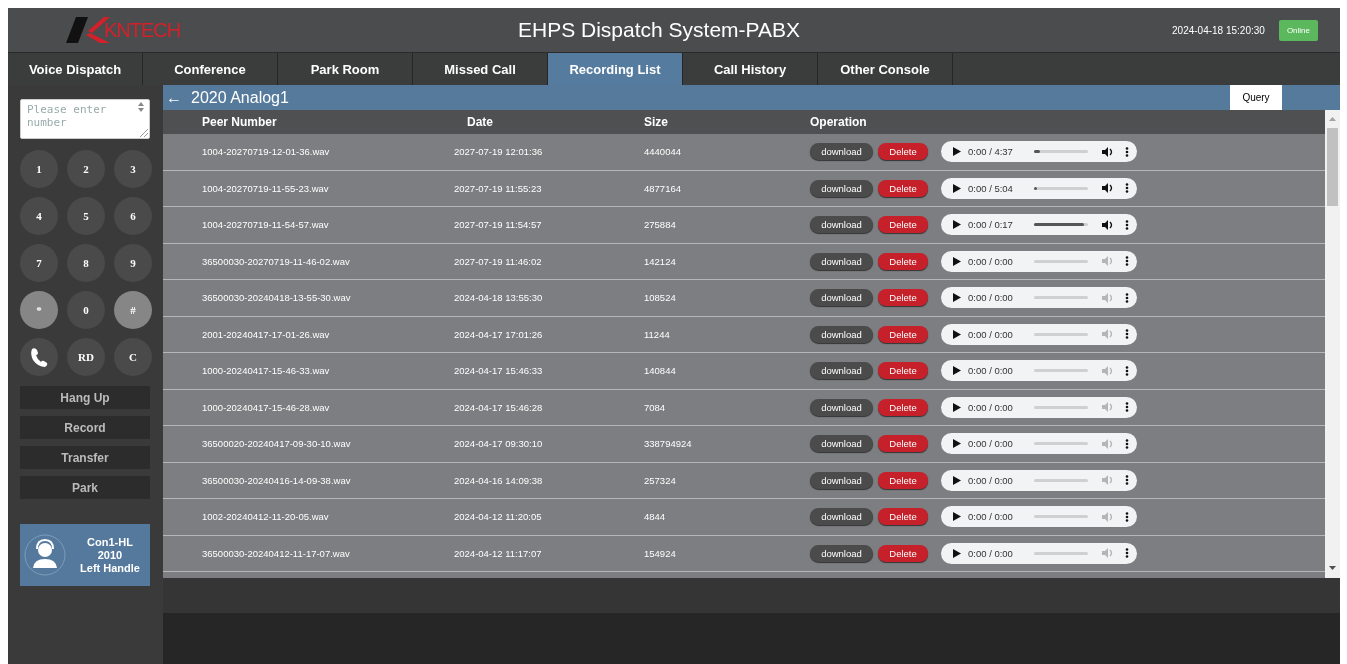 This screenshot has height=664, width=1347. I want to click on call-key, so click(39, 357).